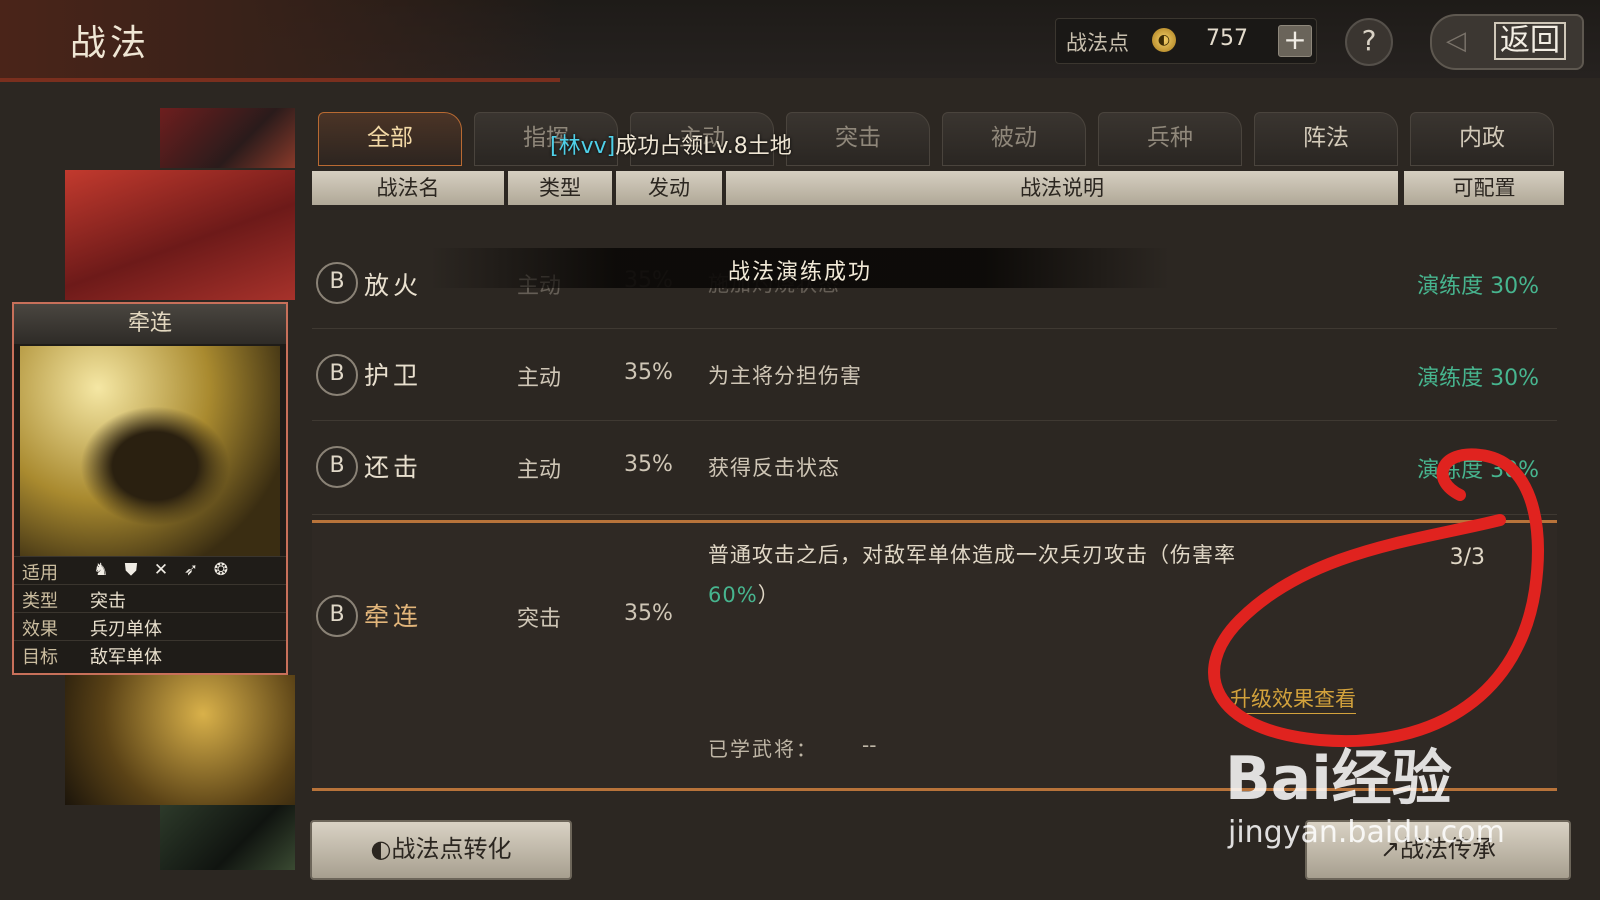 Image resolution: width=1600 pixels, height=900 pixels. Describe the element at coordinates (934, 376) in the screenshot. I see `table-row: B 护卫 主动 35% 为主将分担伤害 演练度 30%` at that location.